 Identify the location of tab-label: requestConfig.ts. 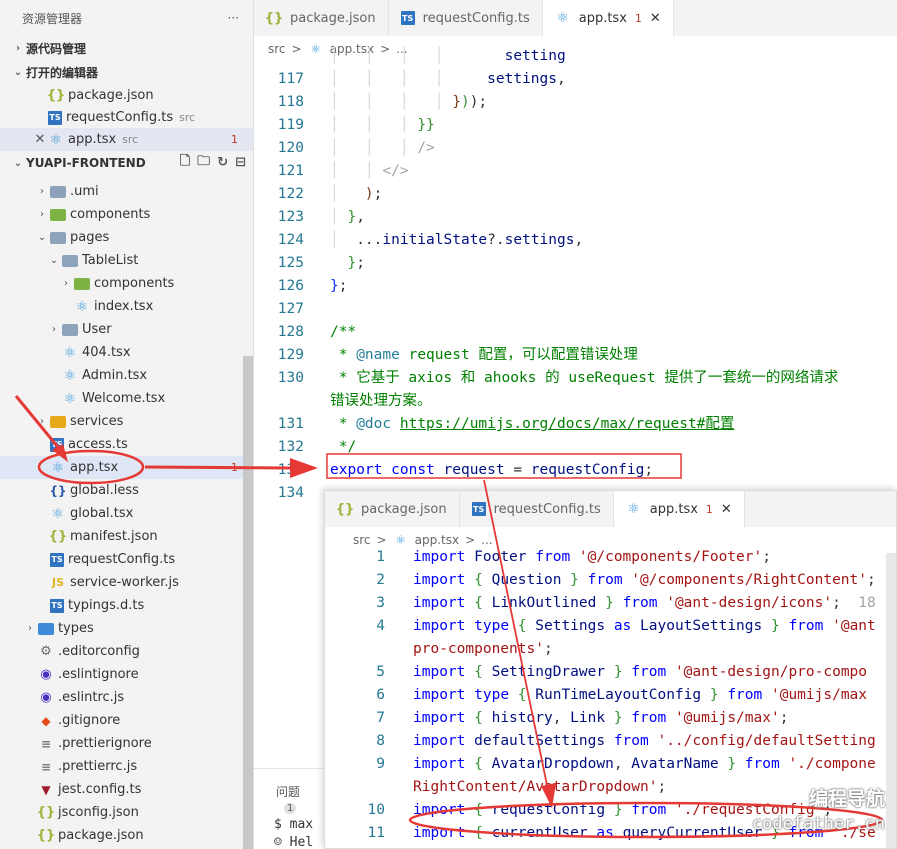
(476, 18).